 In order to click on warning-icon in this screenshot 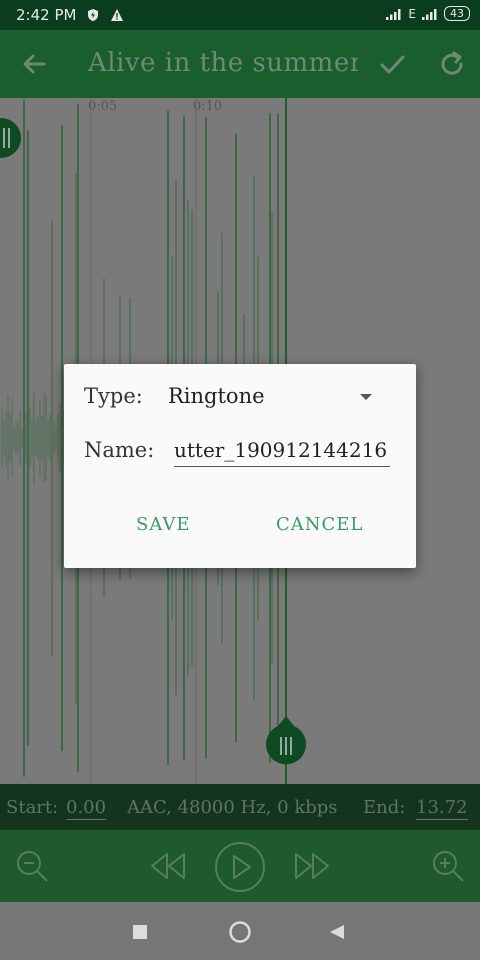, I will do `click(117, 15)`.